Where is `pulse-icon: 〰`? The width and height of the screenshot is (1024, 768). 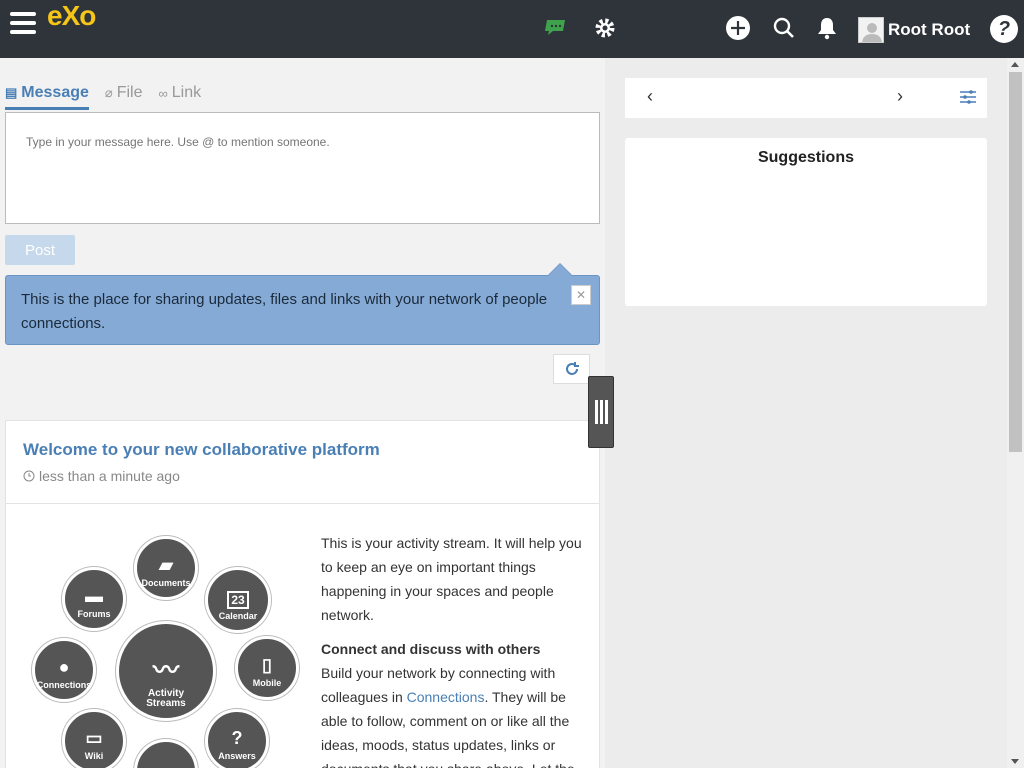
pulse-icon: 〰 is located at coordinates (165, 670).